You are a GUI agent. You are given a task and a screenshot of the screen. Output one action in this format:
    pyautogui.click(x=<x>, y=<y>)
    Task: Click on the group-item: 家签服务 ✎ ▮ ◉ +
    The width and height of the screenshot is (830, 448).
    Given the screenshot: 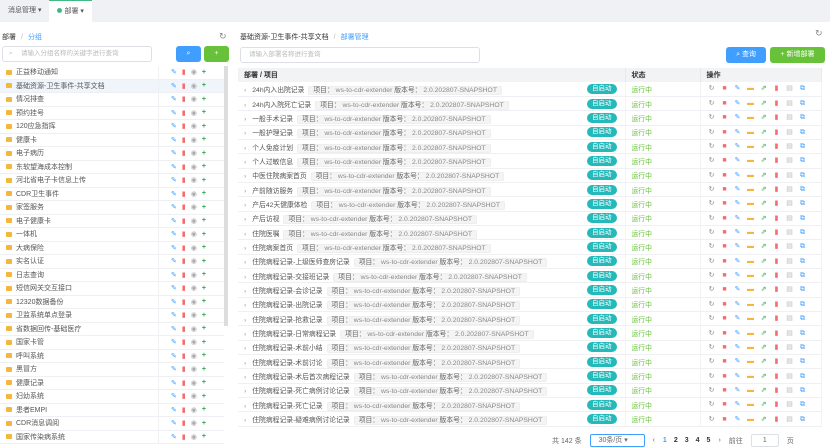 What is the action you would take?
    pyautogui.click(x=112, y=207)
    